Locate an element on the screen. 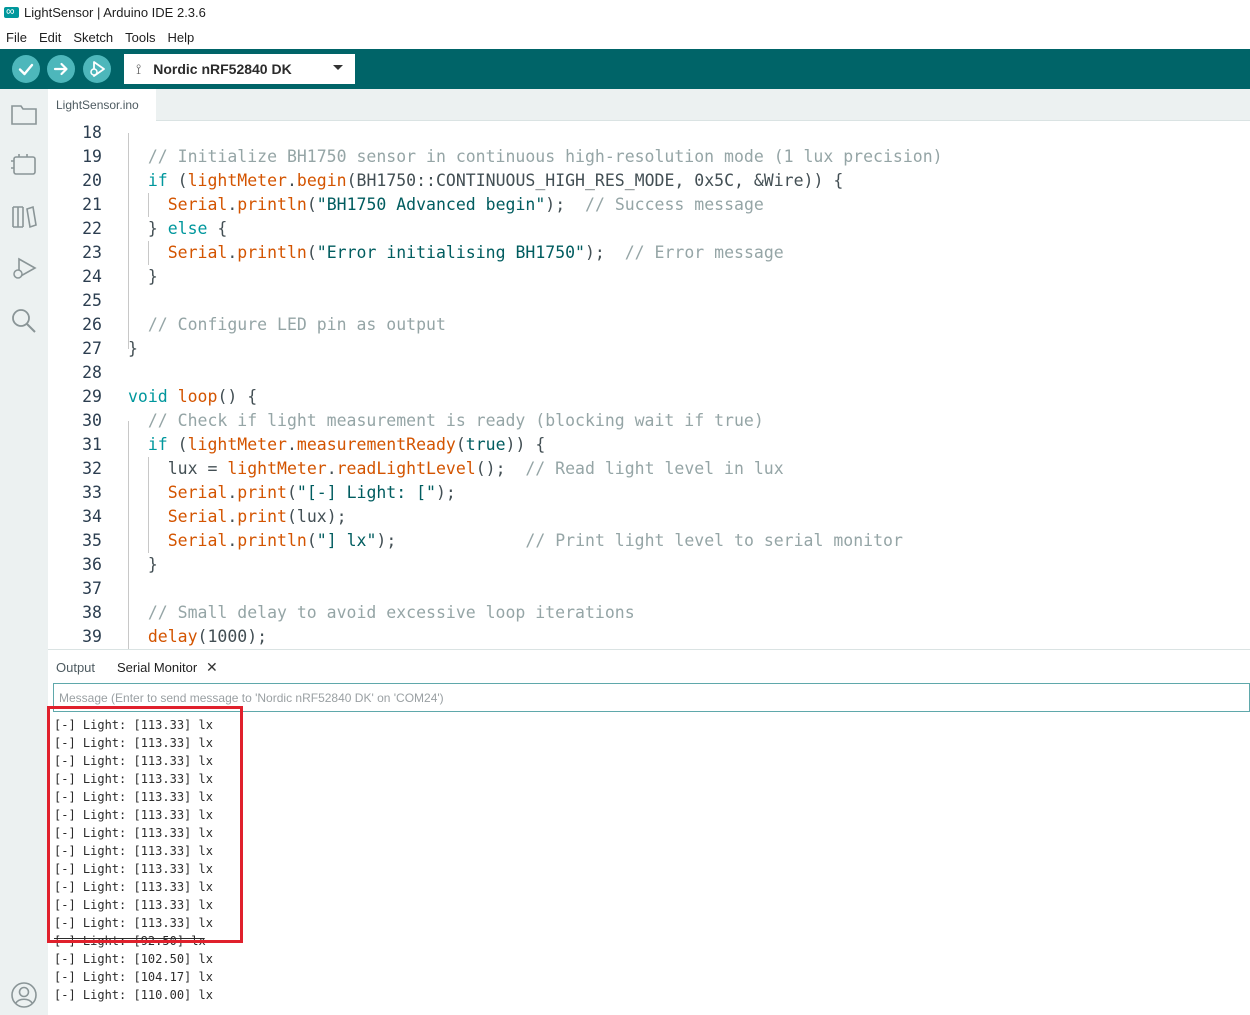  upload-button is located at coordinates (61, 69).